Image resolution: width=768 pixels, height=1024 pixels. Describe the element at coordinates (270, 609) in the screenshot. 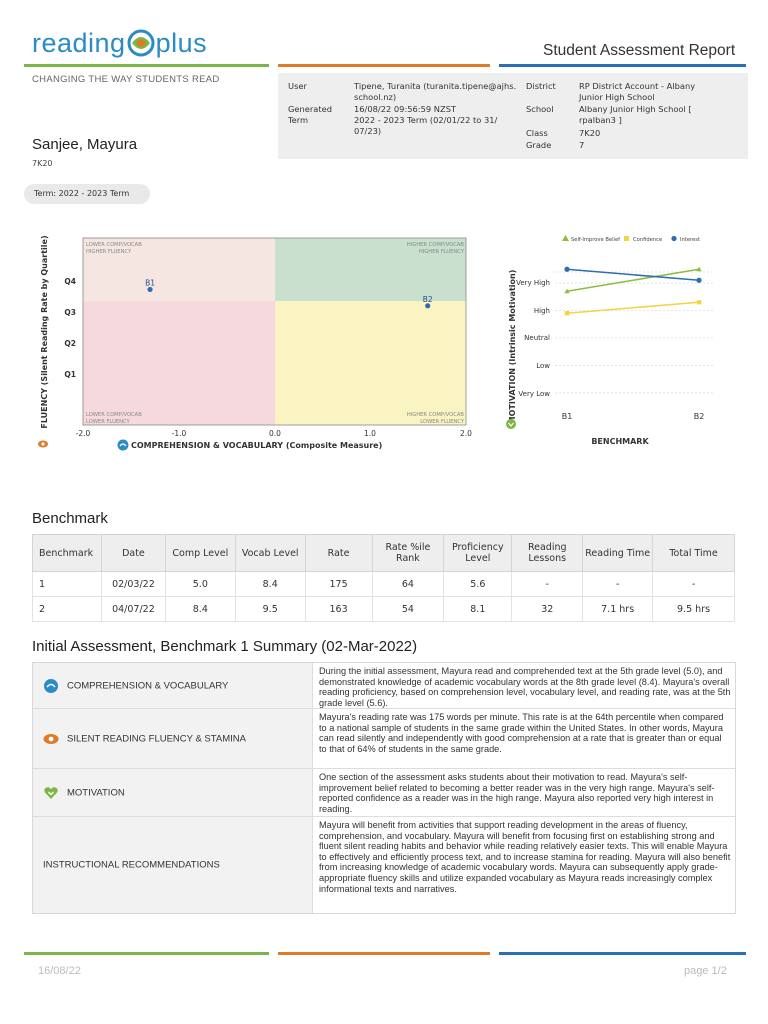

I see `table-cell: 9.5` at that location.